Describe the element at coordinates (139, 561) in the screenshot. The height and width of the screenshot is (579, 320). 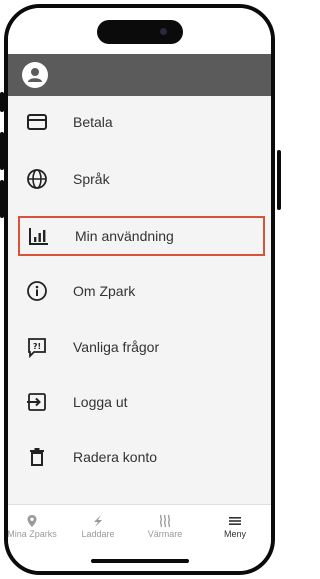
I see `home-indicator` at that location.